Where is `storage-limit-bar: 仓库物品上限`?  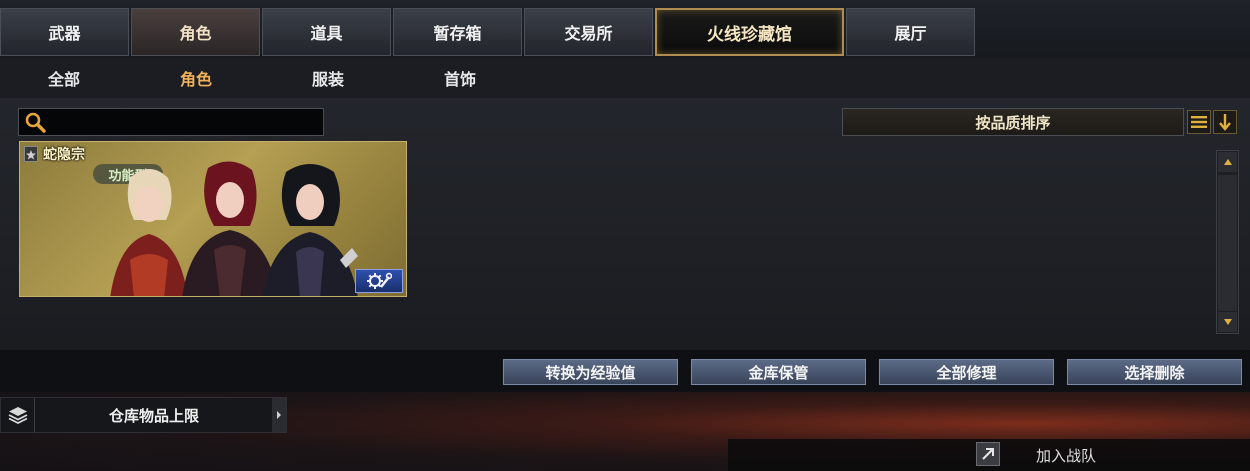 storage-limit-bar: 仓库物品上限 is located at coordinates (143, 415).